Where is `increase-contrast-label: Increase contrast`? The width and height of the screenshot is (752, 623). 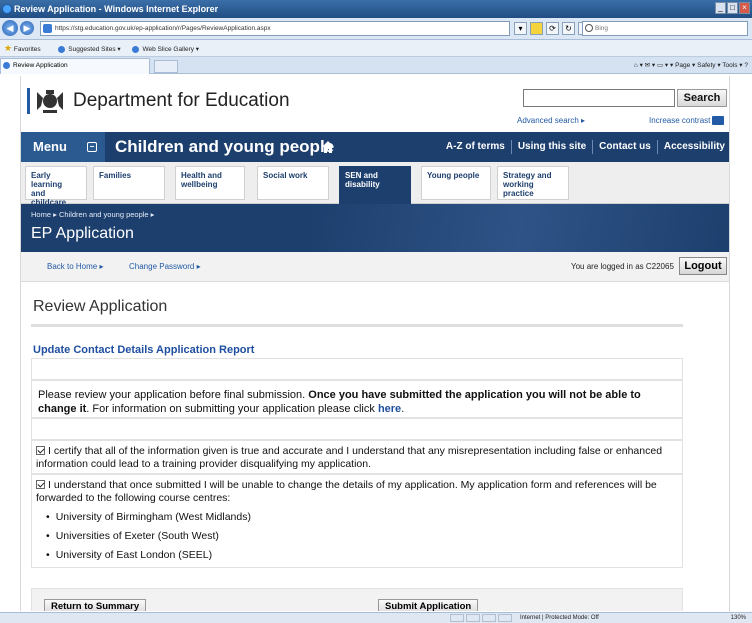
increase-contrast-label: Increase contrast is located at coordinates (680, 120).